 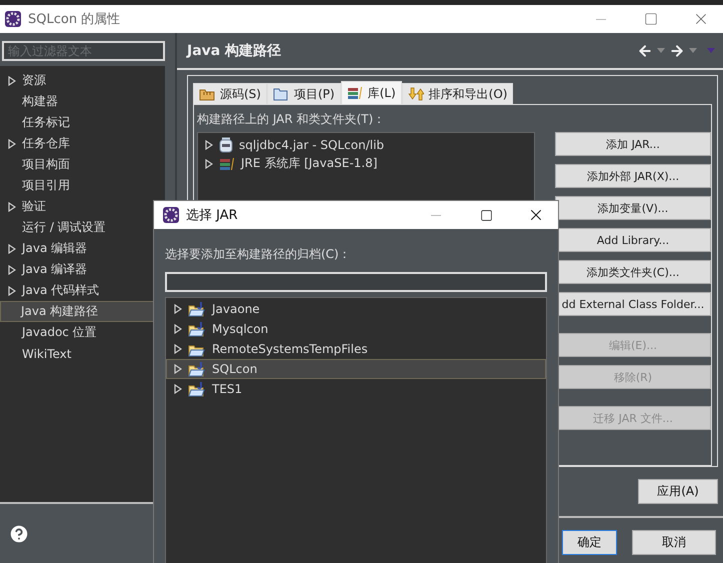 What do you see at coordinates (458, 93) in the screenshot?
I see `tab: 排序和导出(O)` at bounding box center [458, 93].